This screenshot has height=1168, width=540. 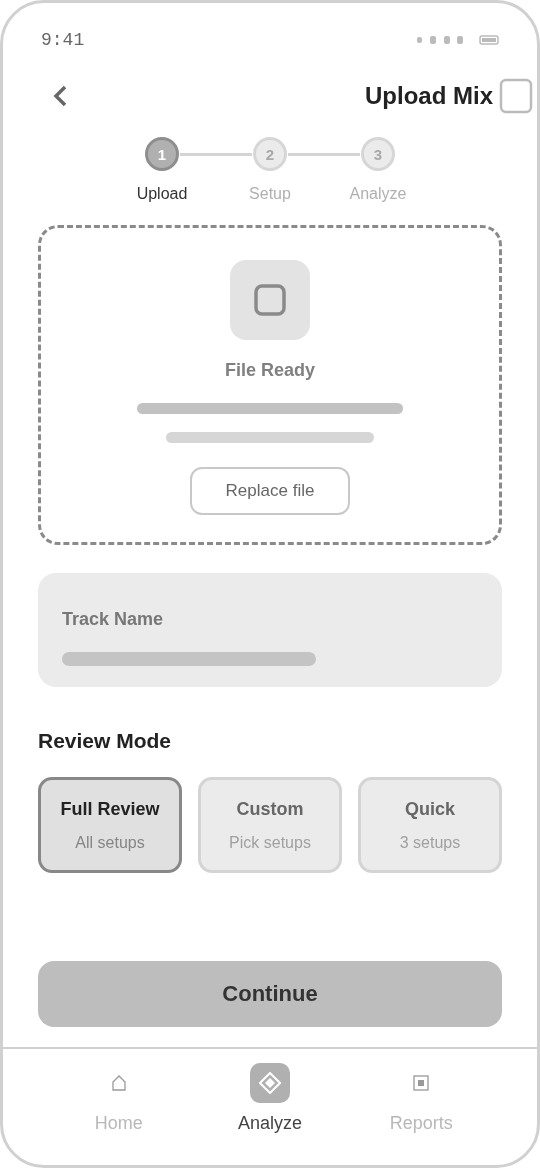 What do you see at coordinates (270, 994) in the screenshot?
I see `continue-button: Continue` at bounding box center [270, 994].